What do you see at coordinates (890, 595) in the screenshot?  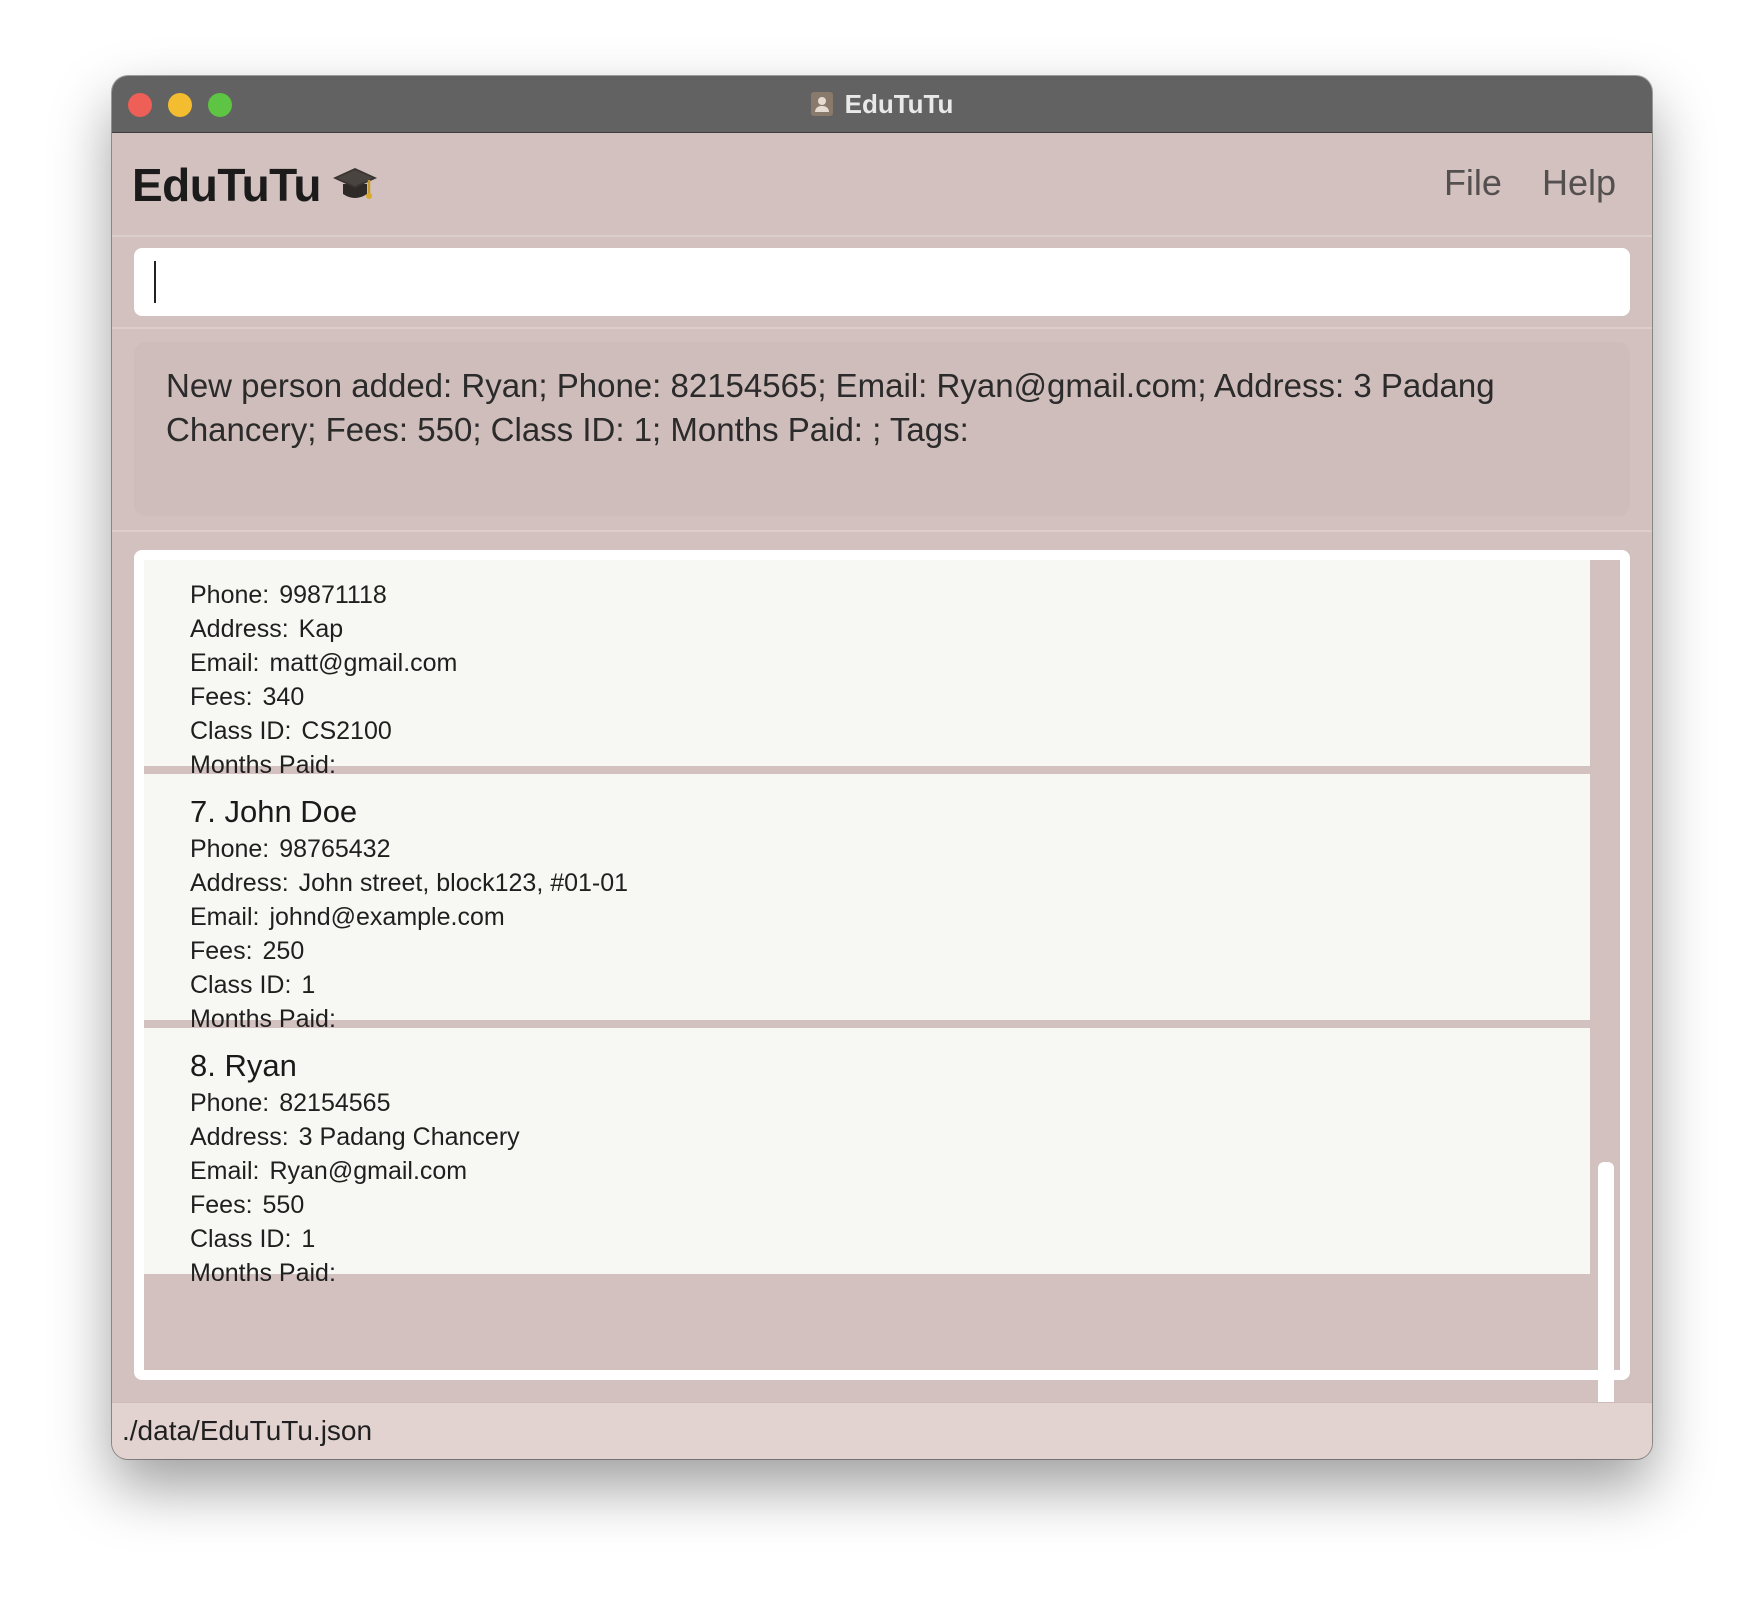 I see `phone-field: Phone: 99871118` at bounding box center [890, 595].